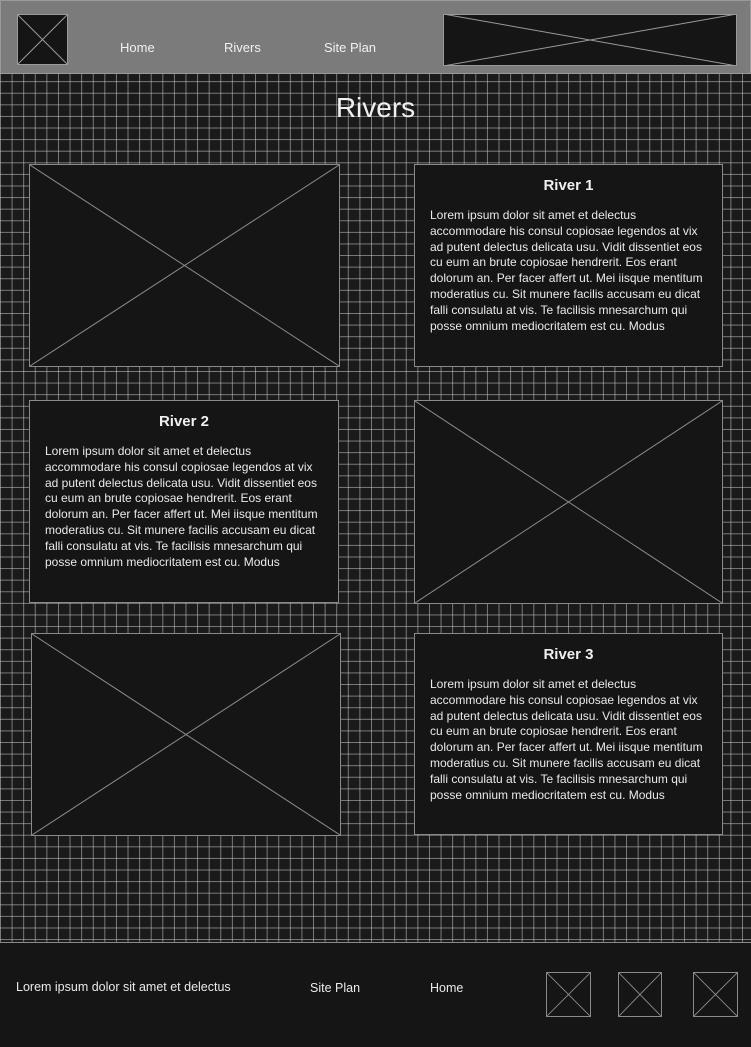 The width and height of the screenshot is (751, 1047). What do you see at coordinates (137, 47) in the screenshot?
I see `nav-home-link: Home` at bounding box center [137, 47].